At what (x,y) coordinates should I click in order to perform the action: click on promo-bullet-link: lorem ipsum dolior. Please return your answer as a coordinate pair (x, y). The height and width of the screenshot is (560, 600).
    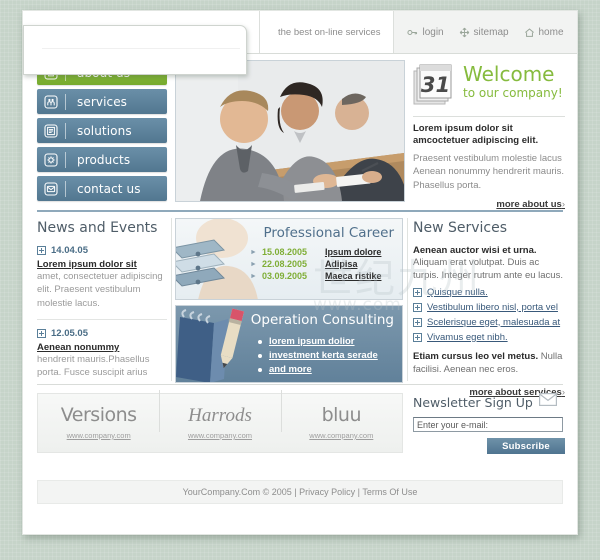
    Looking at the image, I should click on (312, 341).